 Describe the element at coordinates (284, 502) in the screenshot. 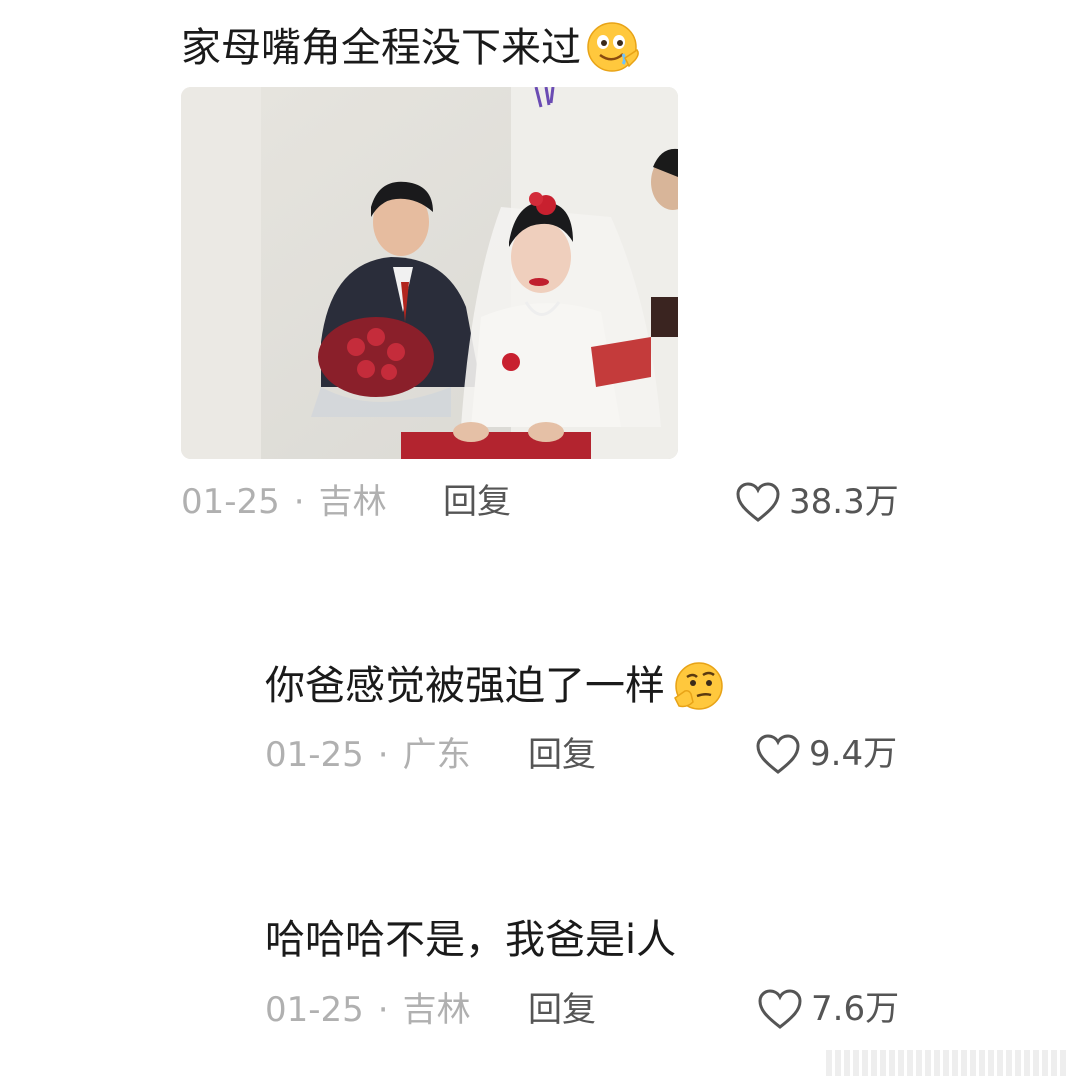

I see `comment-1-meta: 01-25 · 吉林` at that location.